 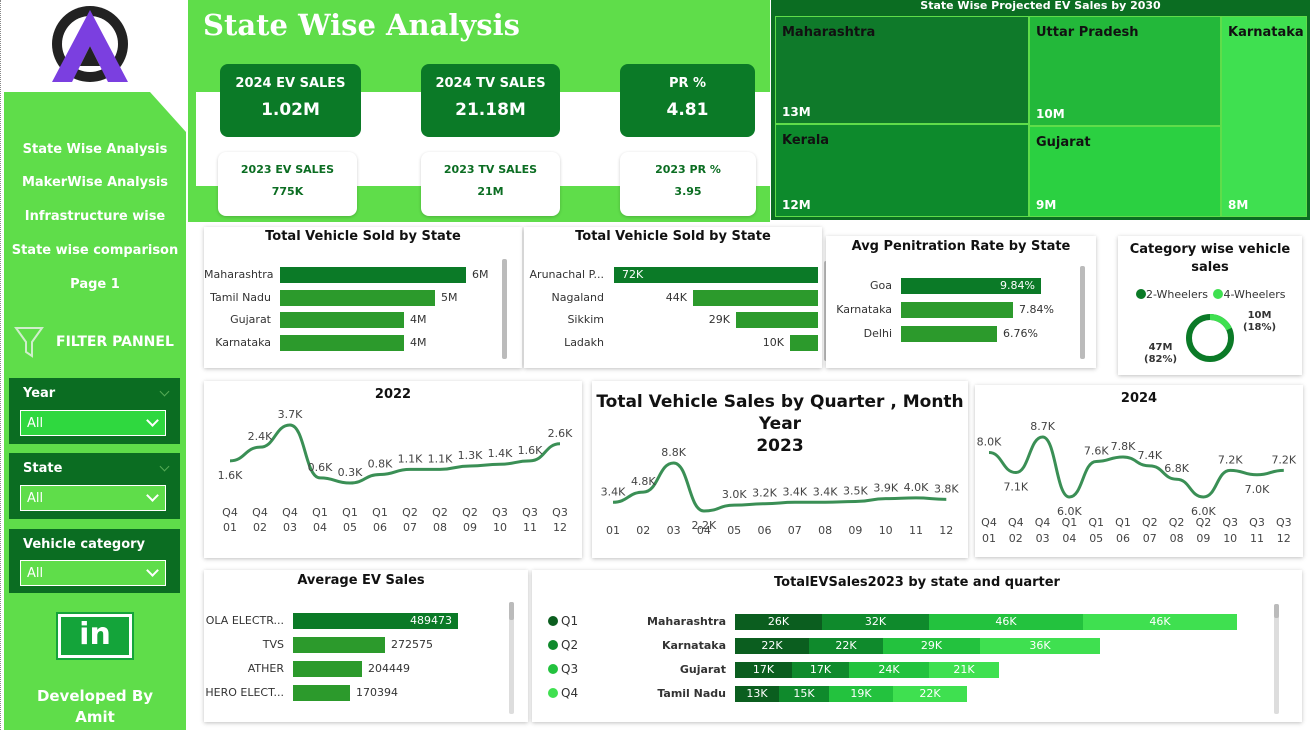 What do you see at coordinates (93, 498) in the screenshot?
I see `state-select: All` at bounding box center [93, 498].